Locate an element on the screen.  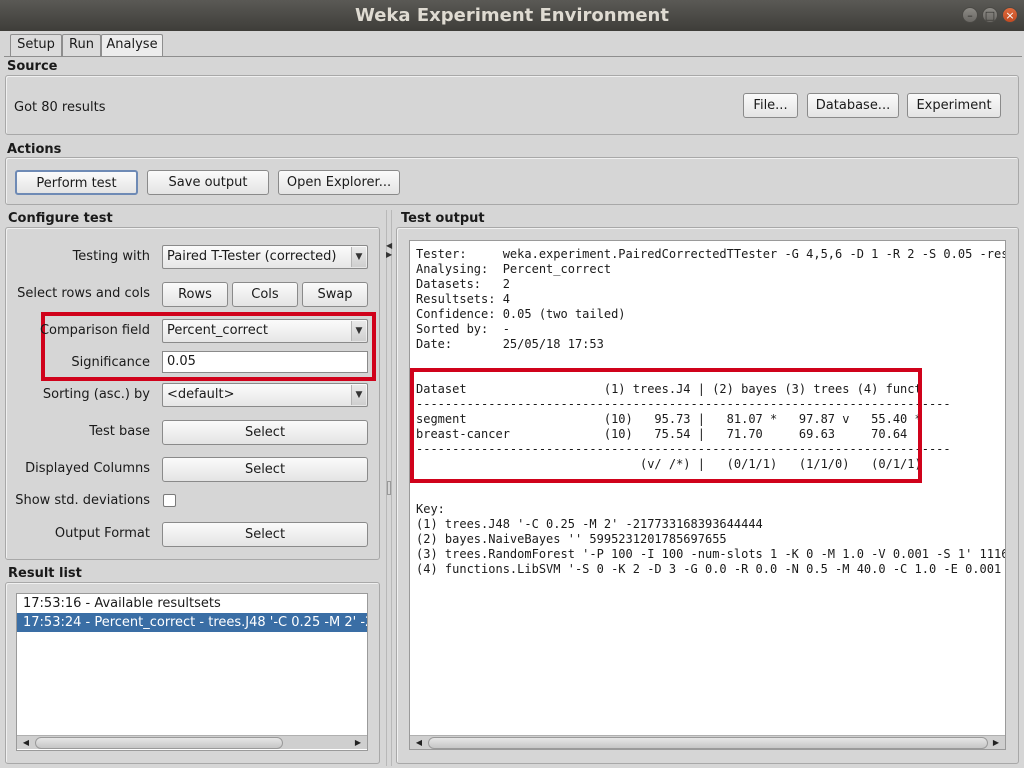
displayed-columns-button: Select is located at coordinates (265, 469).